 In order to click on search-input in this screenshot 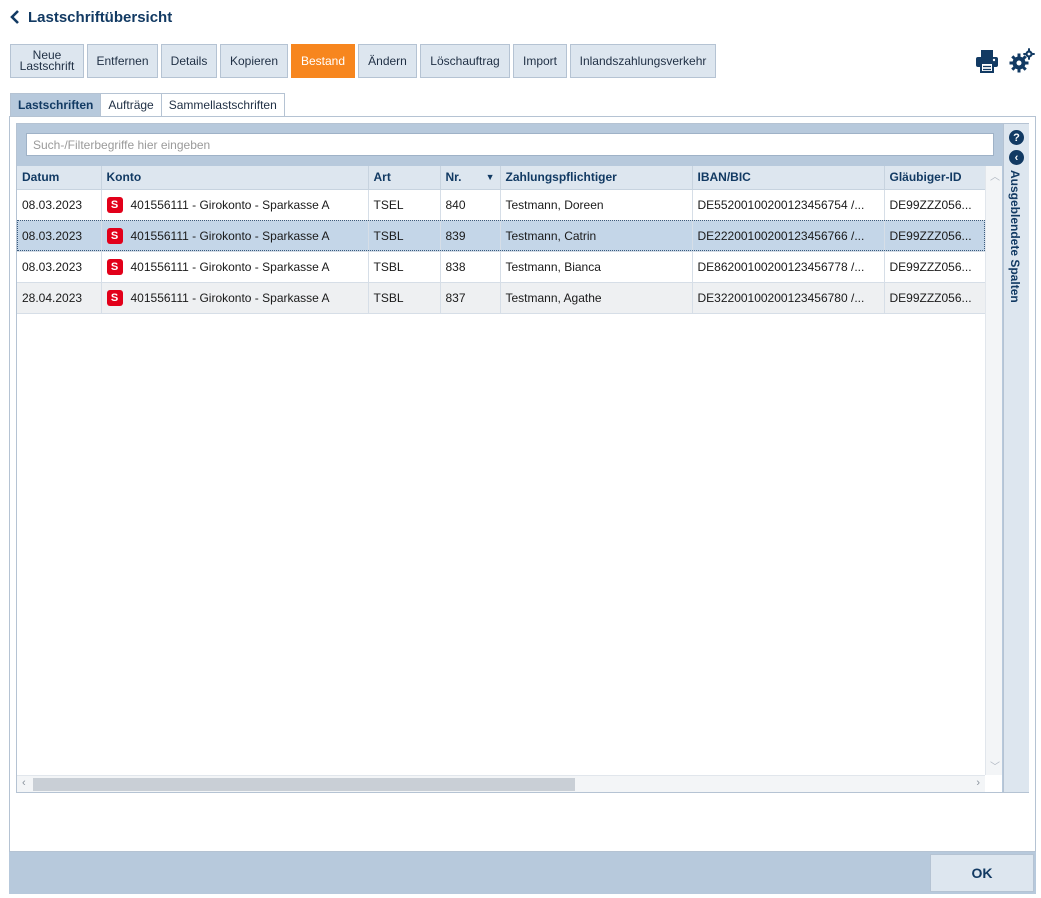, I will do `click(510, 144)`.